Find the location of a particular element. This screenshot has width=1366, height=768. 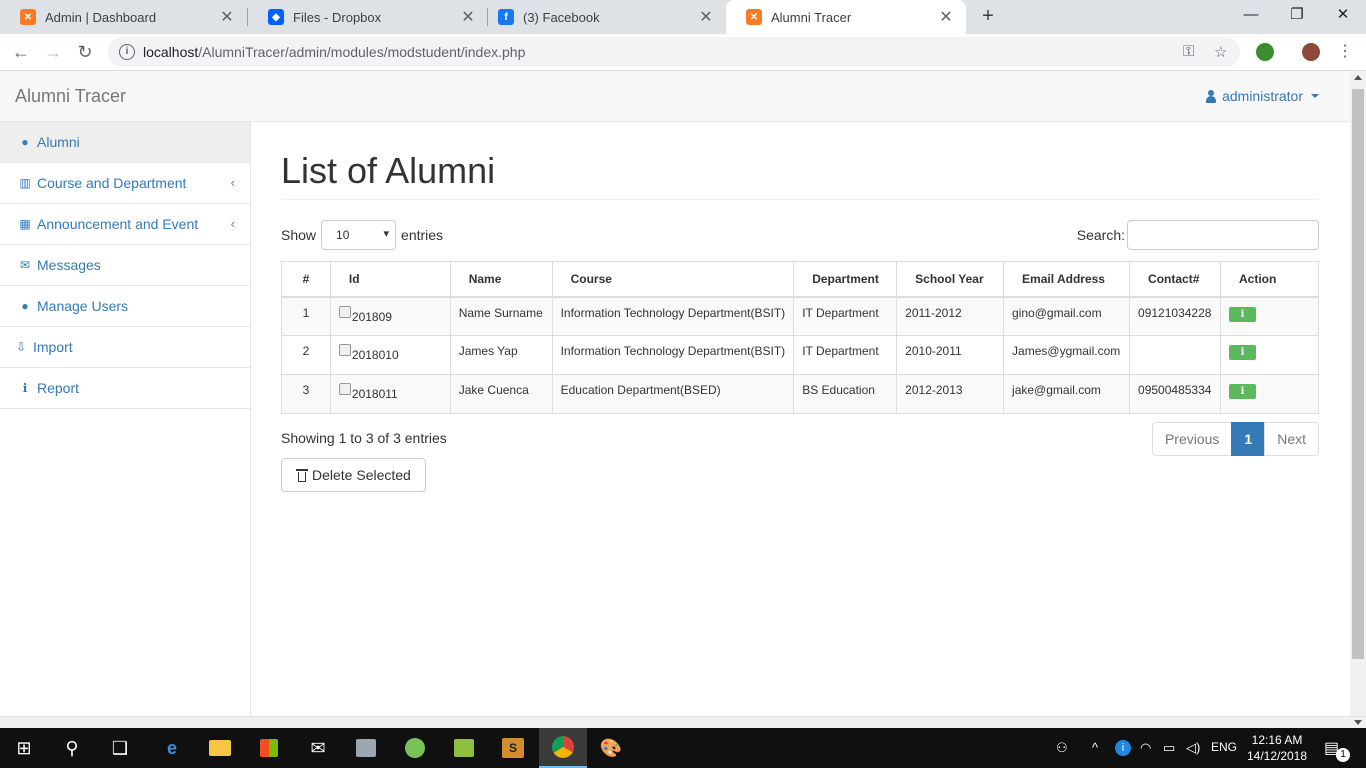

restore-icon: ❐ is located at coordinates (1297, 15).